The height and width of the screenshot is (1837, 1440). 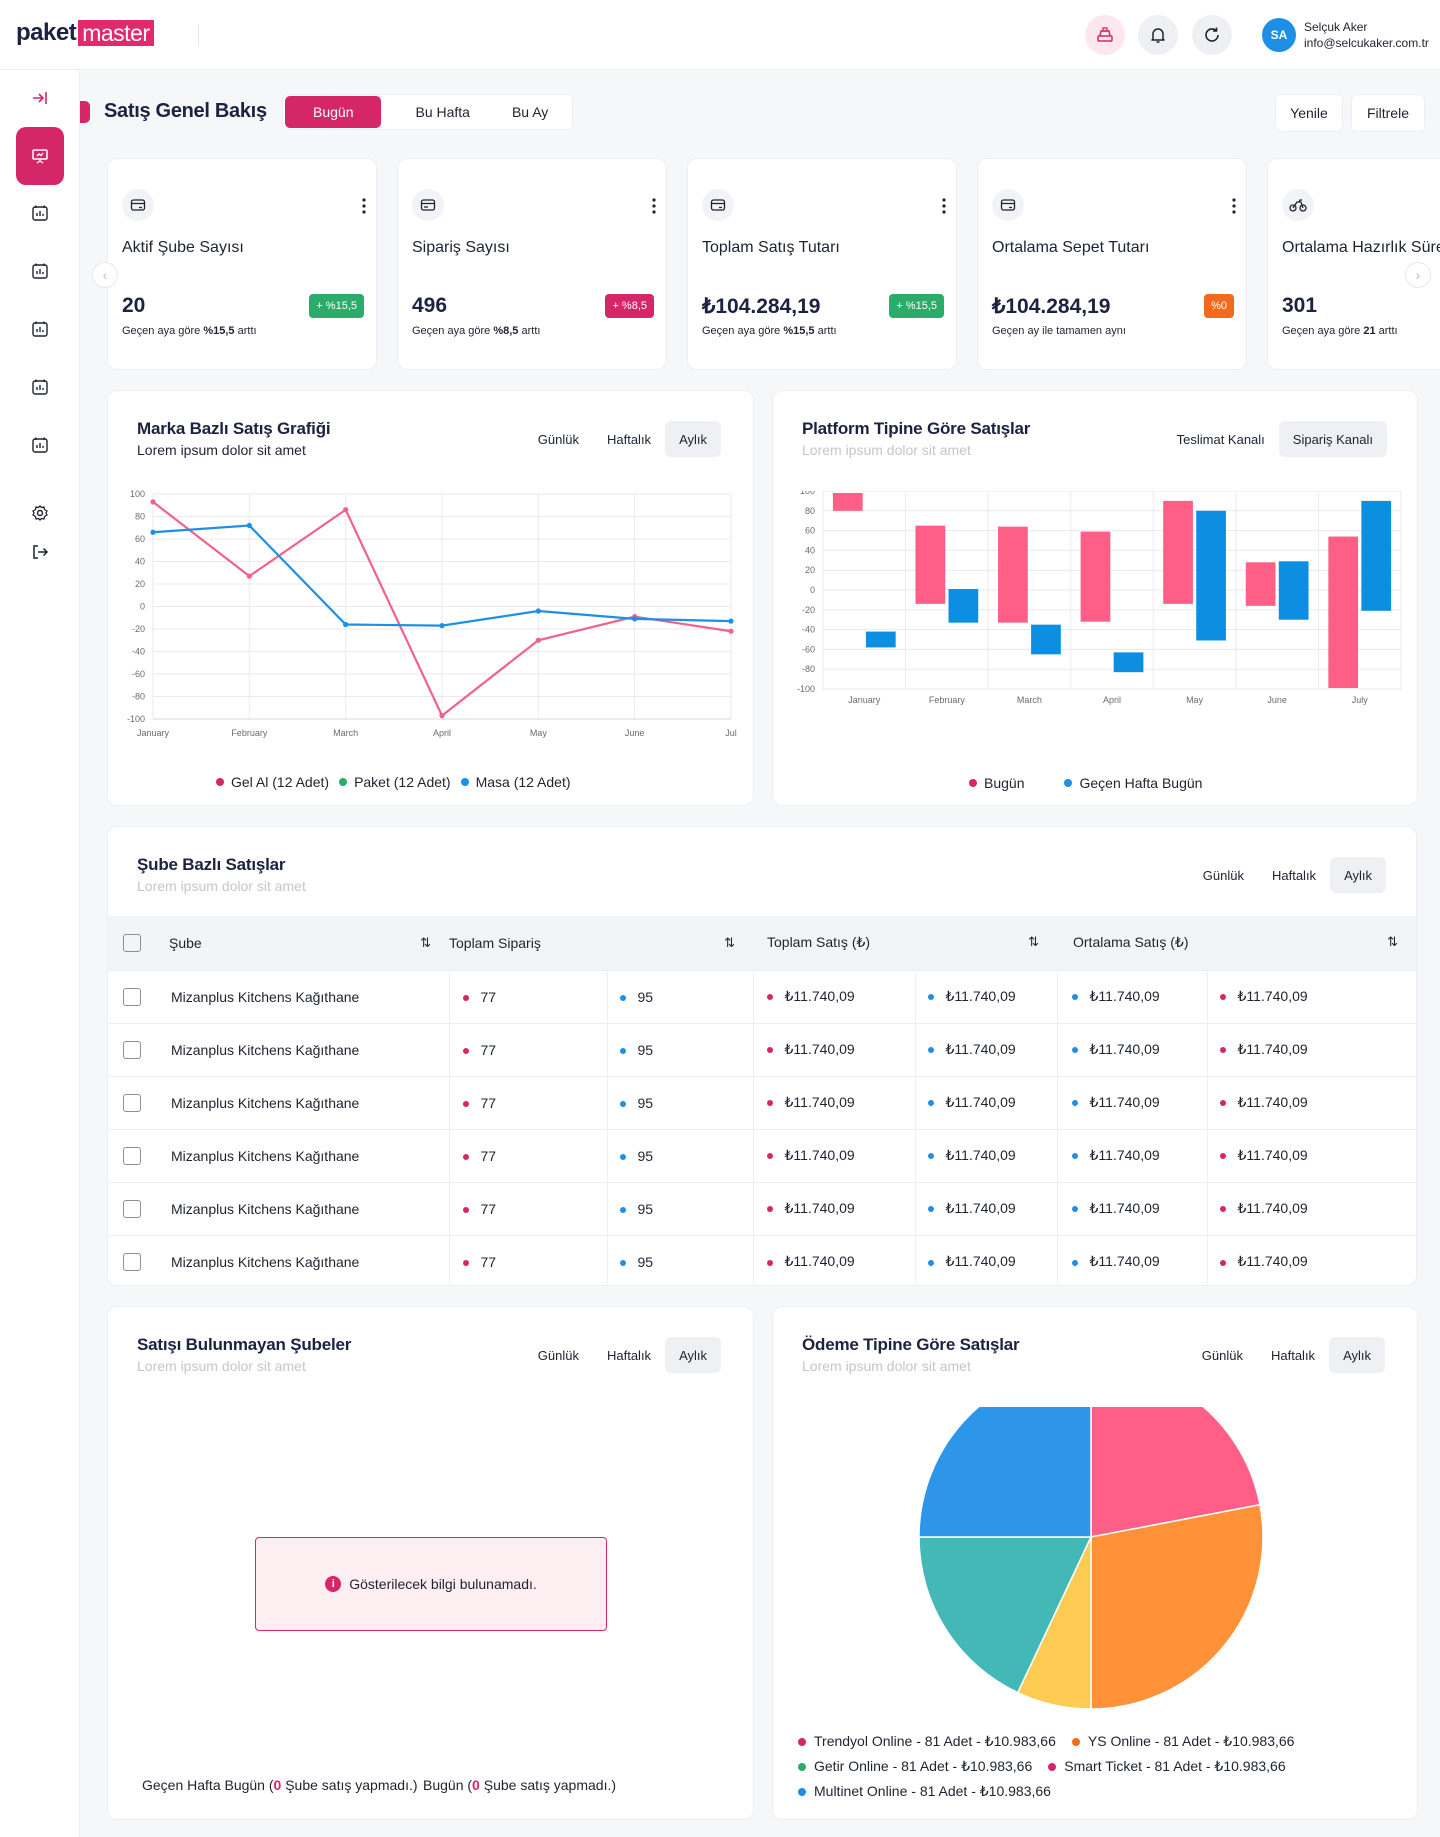 I want to click on notifications-button, so click(x=1158, y=35).